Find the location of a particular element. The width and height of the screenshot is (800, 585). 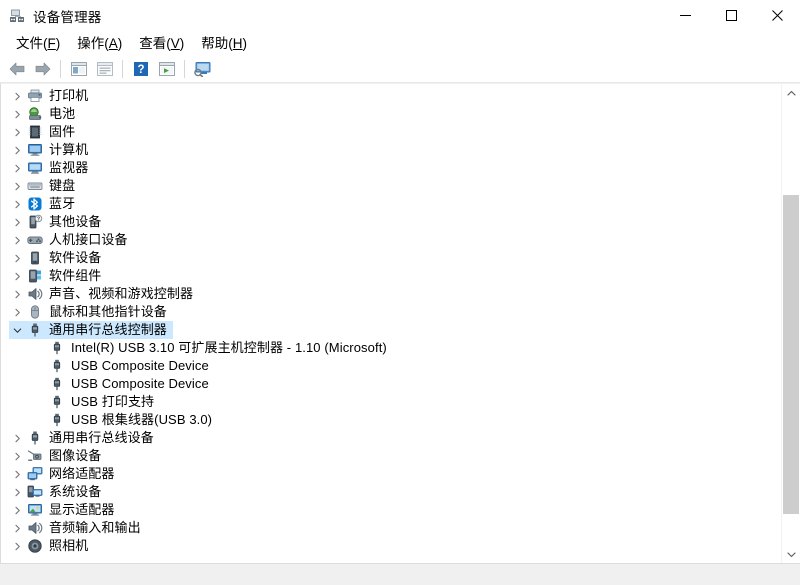

tree-item-network-adapters: 网络适配器 is located at coordinates (391, 474).